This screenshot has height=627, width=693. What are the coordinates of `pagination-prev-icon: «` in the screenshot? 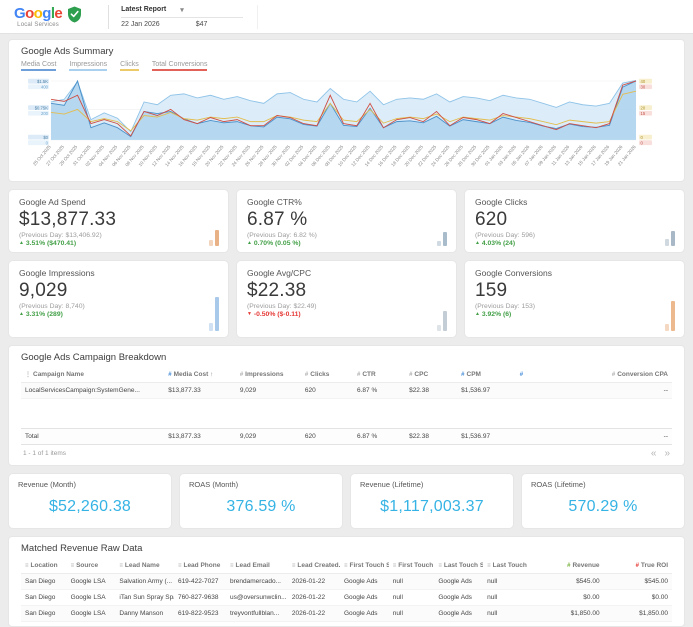 It's located at (654, 453).